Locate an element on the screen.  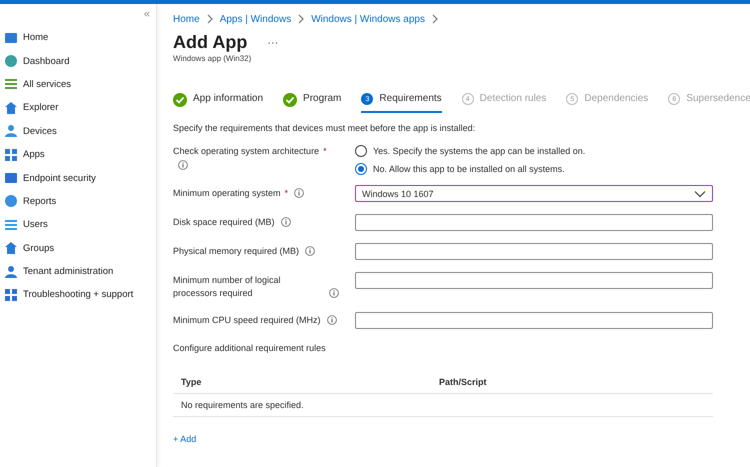
nav-item: Endpoint security is located at coordinates (78, 178).